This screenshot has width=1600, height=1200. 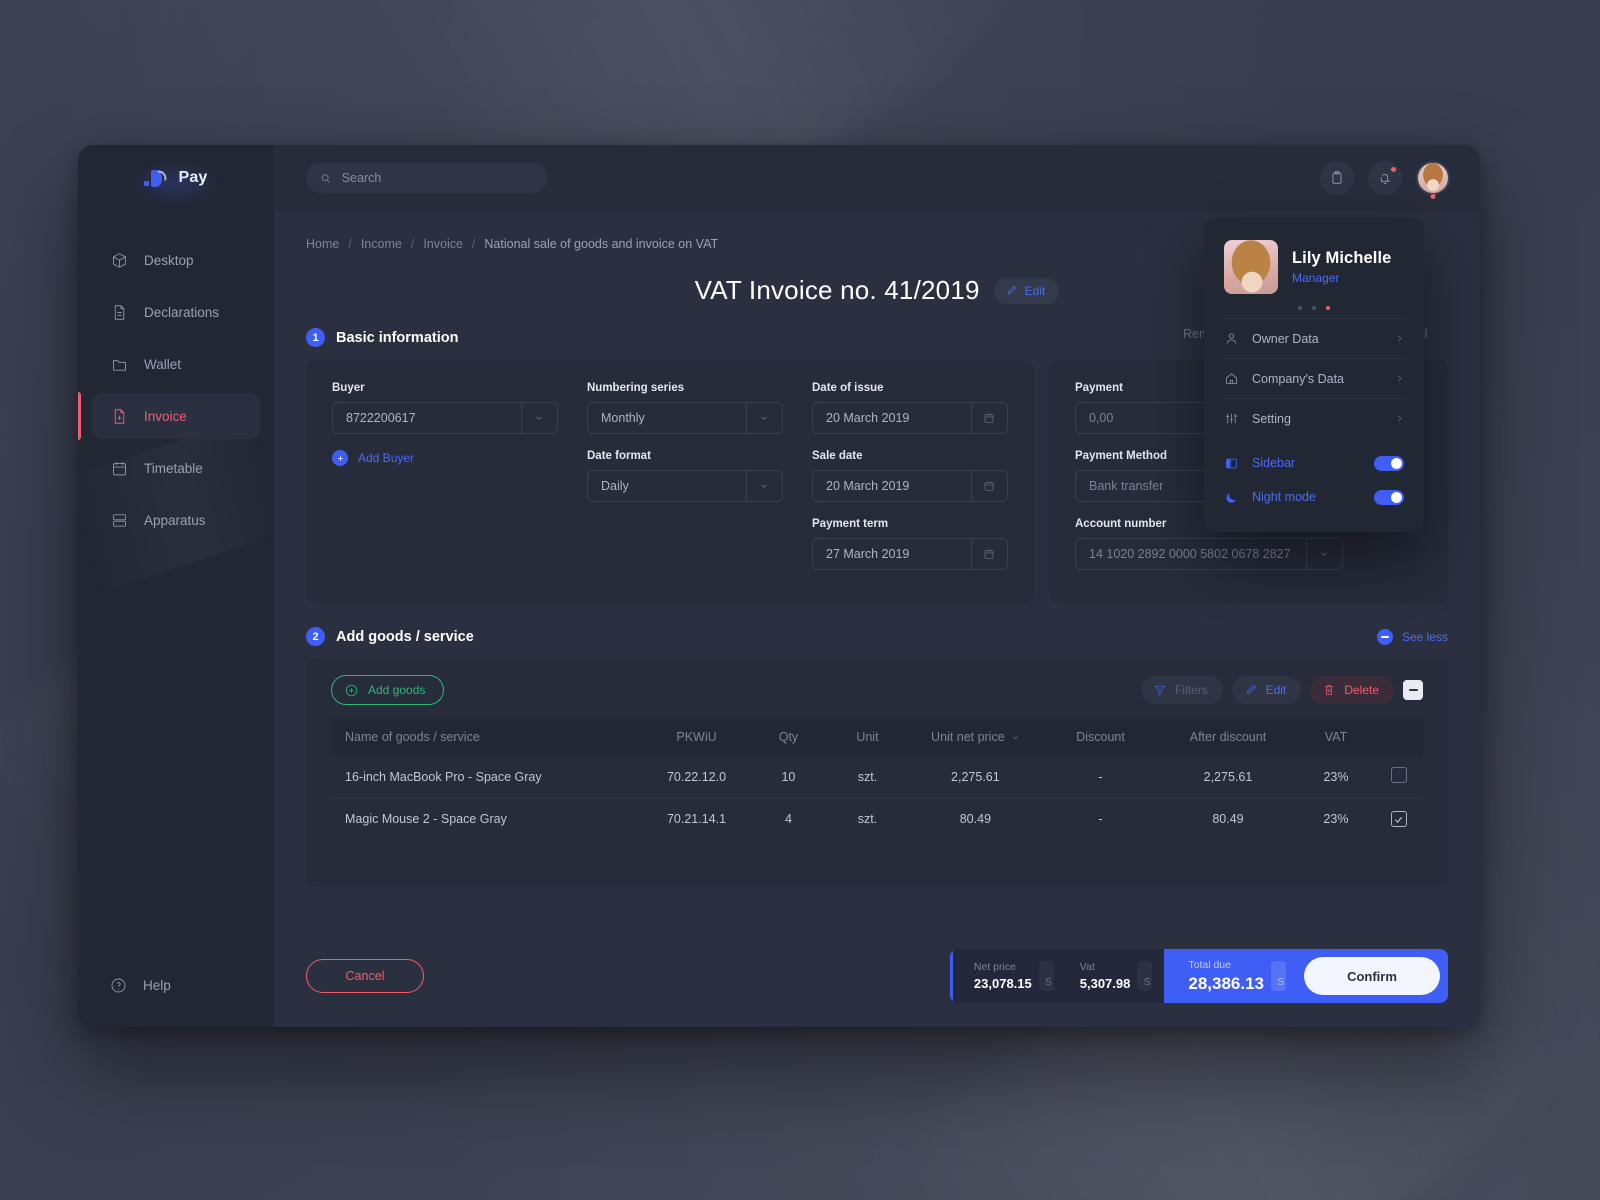 I want to click on night-mode-switch, so click(x=1389, y=497).